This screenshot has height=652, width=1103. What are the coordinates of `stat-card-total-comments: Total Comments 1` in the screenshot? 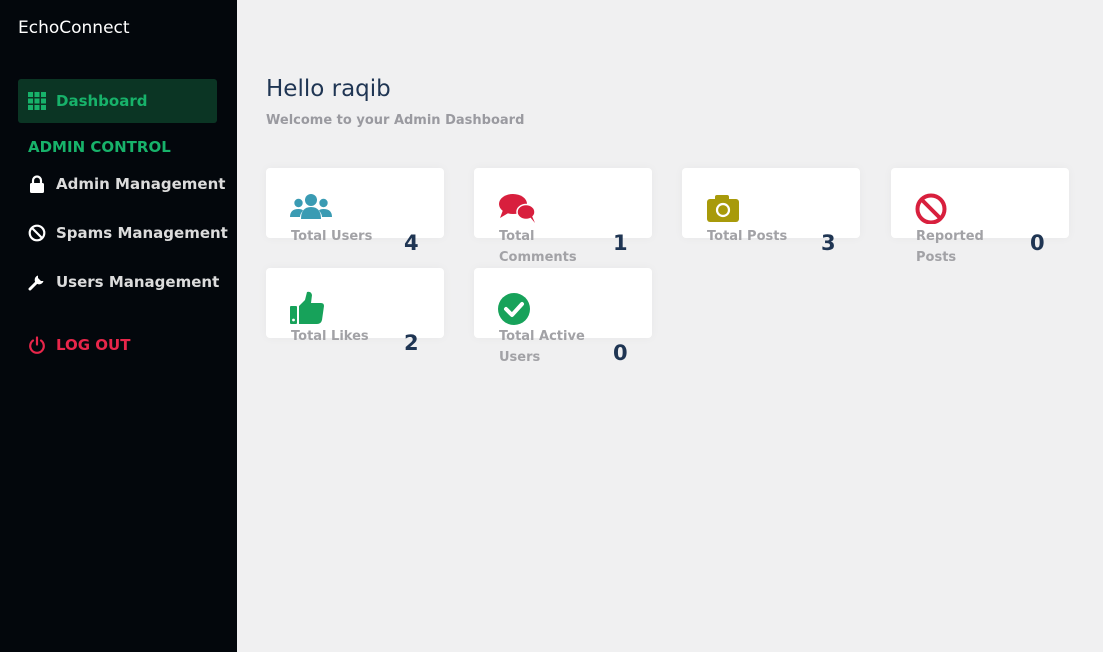 It's located at (563, 216).